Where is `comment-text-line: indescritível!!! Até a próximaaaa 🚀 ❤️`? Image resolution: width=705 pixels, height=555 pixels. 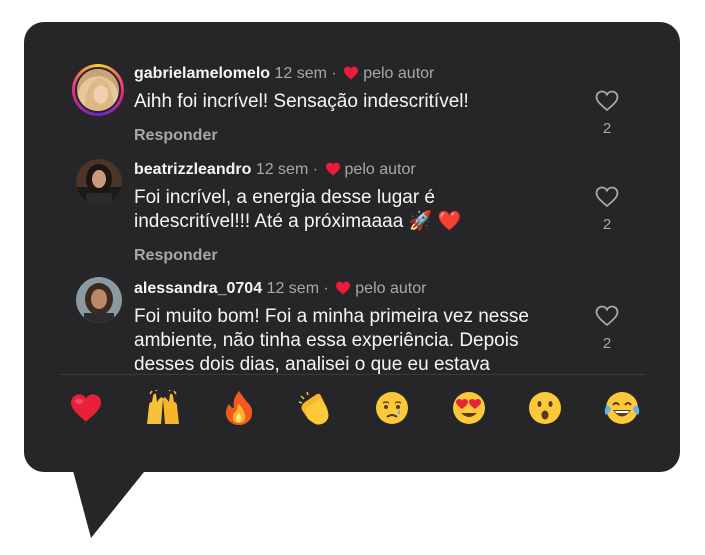
comment-text-line: indescritível!!! Até a próximaaaa 🚀 ❤️ is located at coordinates (298, 221).